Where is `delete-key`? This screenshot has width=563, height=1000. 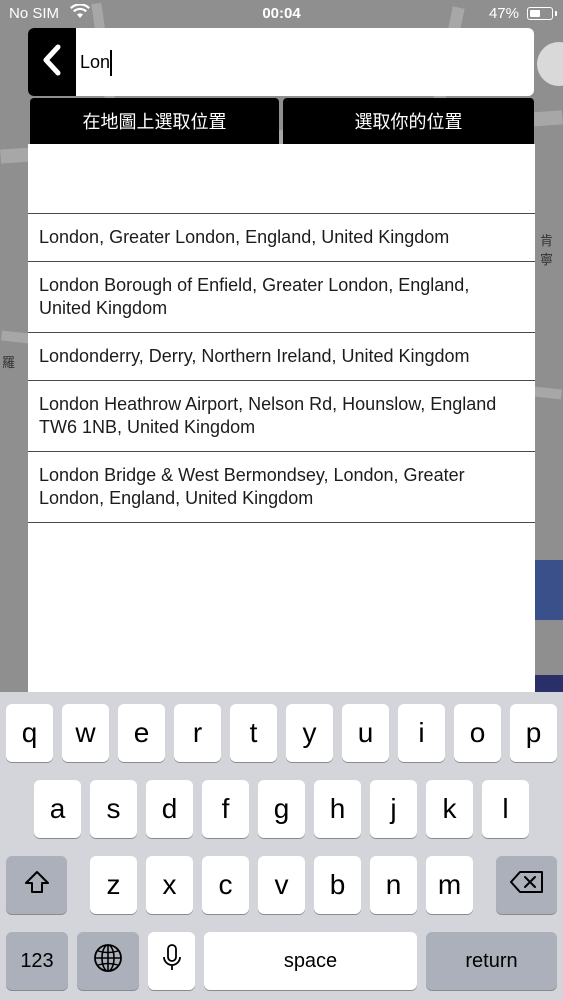
delete-key is located at coordinates (526, 885).